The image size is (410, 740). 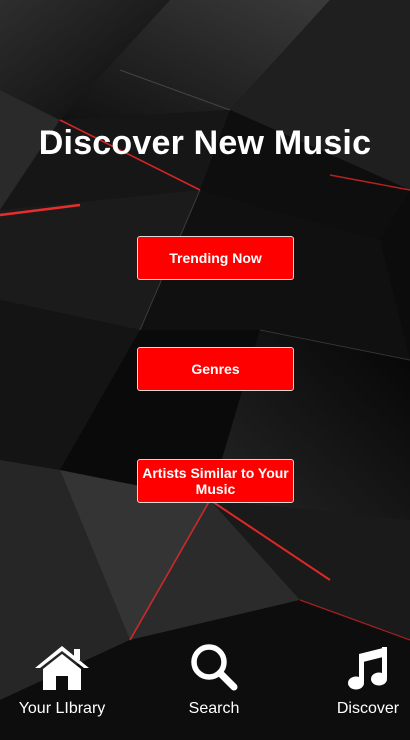 What do you see at coordinates (62, 708) in the screenshot?
I see `nav-label-your-library: Your LIbrary` at bounding box center [62, 708].